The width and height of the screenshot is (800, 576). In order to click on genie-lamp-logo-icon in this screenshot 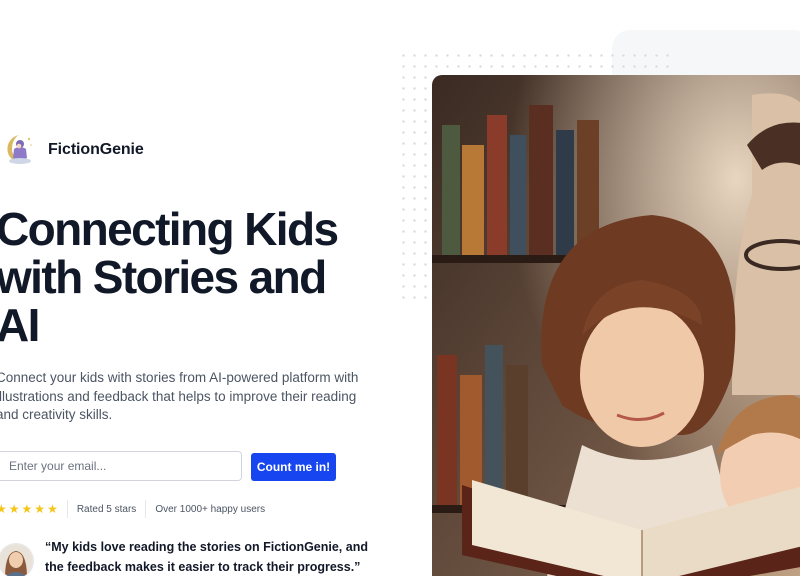, I will do `click(19, 149)`.